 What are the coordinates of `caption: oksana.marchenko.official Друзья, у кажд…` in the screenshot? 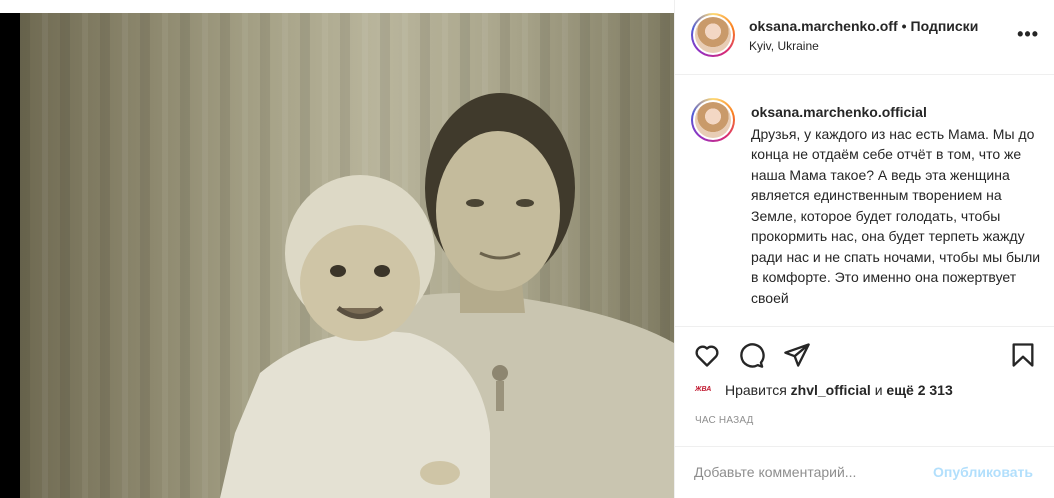 It's located at (896, 205).